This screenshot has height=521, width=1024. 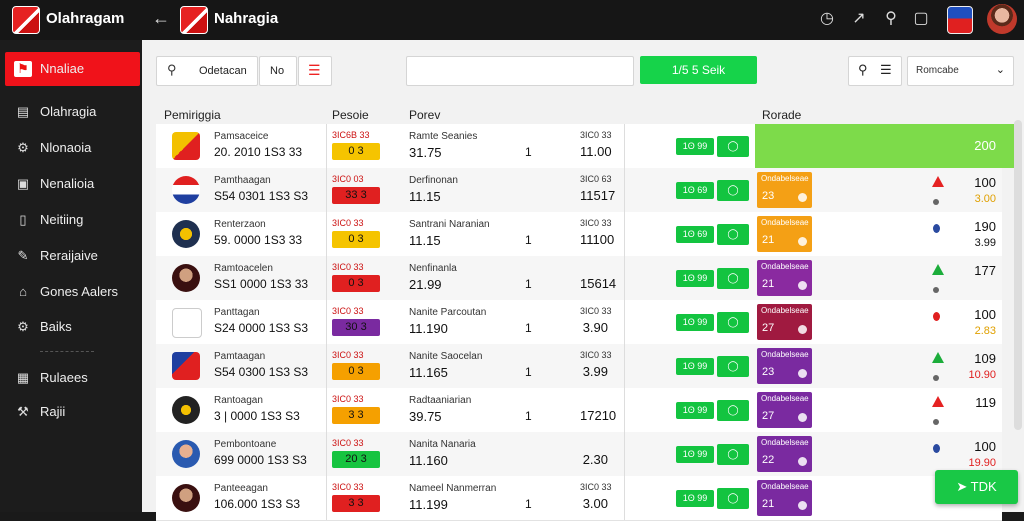 I want to click on sidebar-item-neitiing: ▯ Neitiing, so click(x=48, y=222).